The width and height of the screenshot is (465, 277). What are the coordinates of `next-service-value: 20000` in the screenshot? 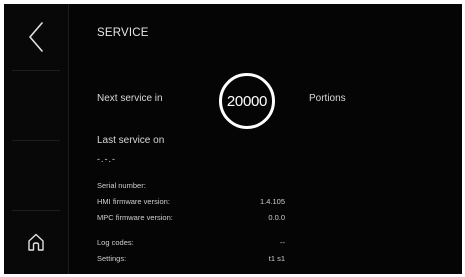 It's located at (247, 101).